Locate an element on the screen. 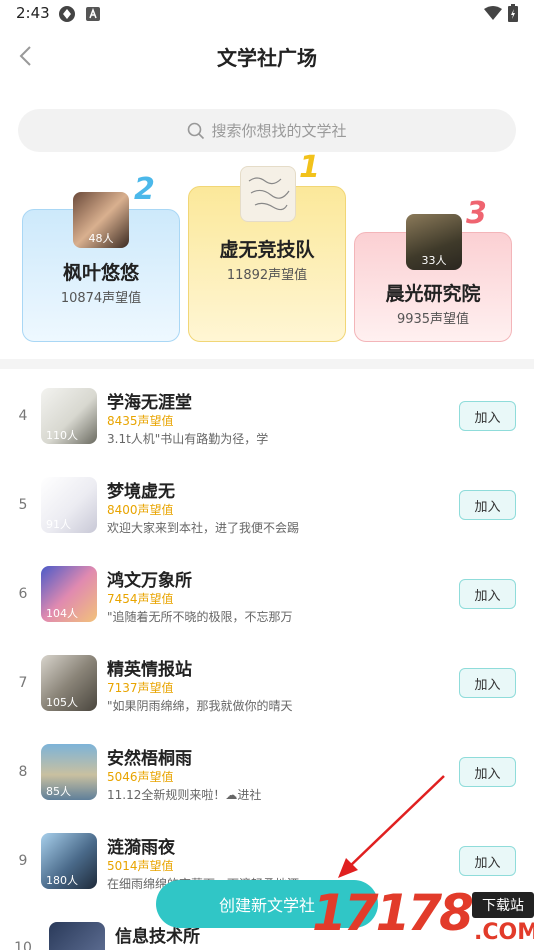  page-title: 文学社广场 is located at coordinates (267, 58).